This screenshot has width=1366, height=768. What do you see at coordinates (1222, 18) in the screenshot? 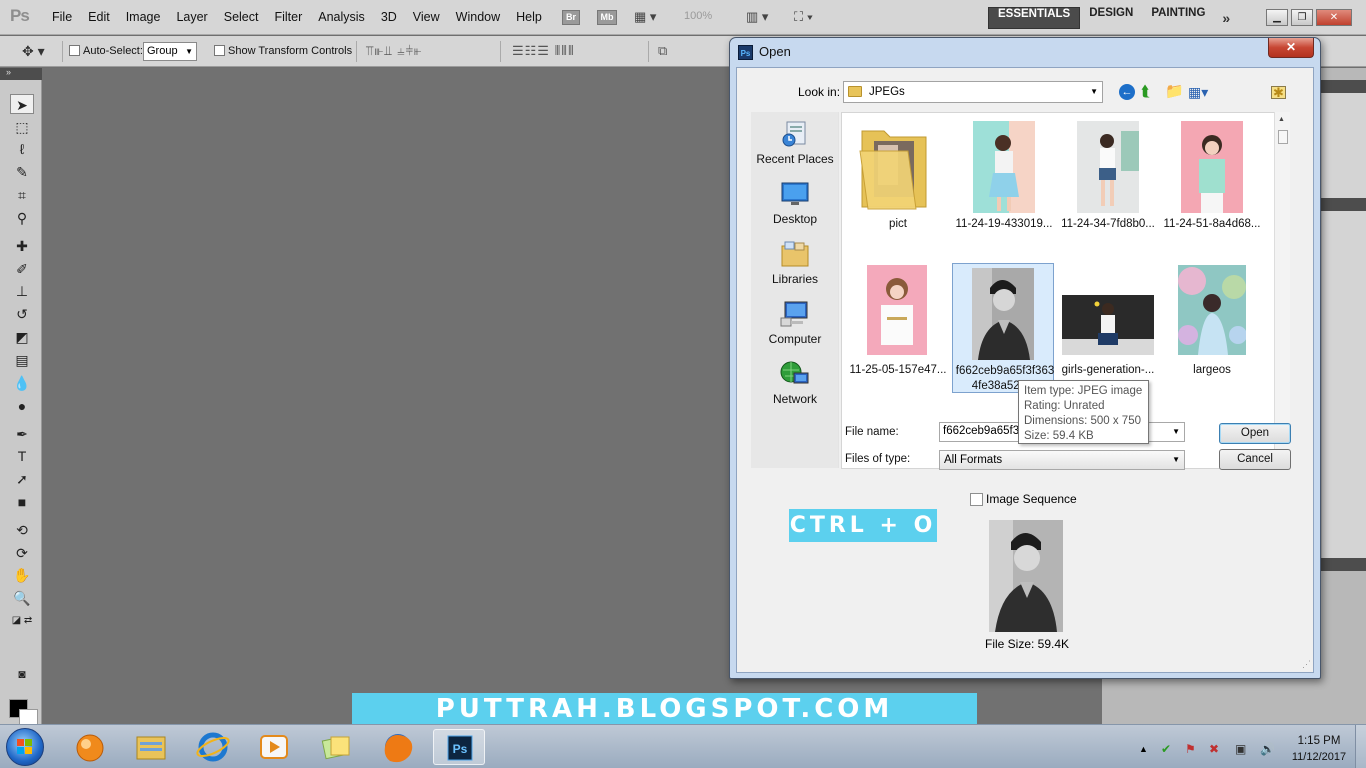
I see `more-workspaces-icon: »` at bounding box center [1222, 18].